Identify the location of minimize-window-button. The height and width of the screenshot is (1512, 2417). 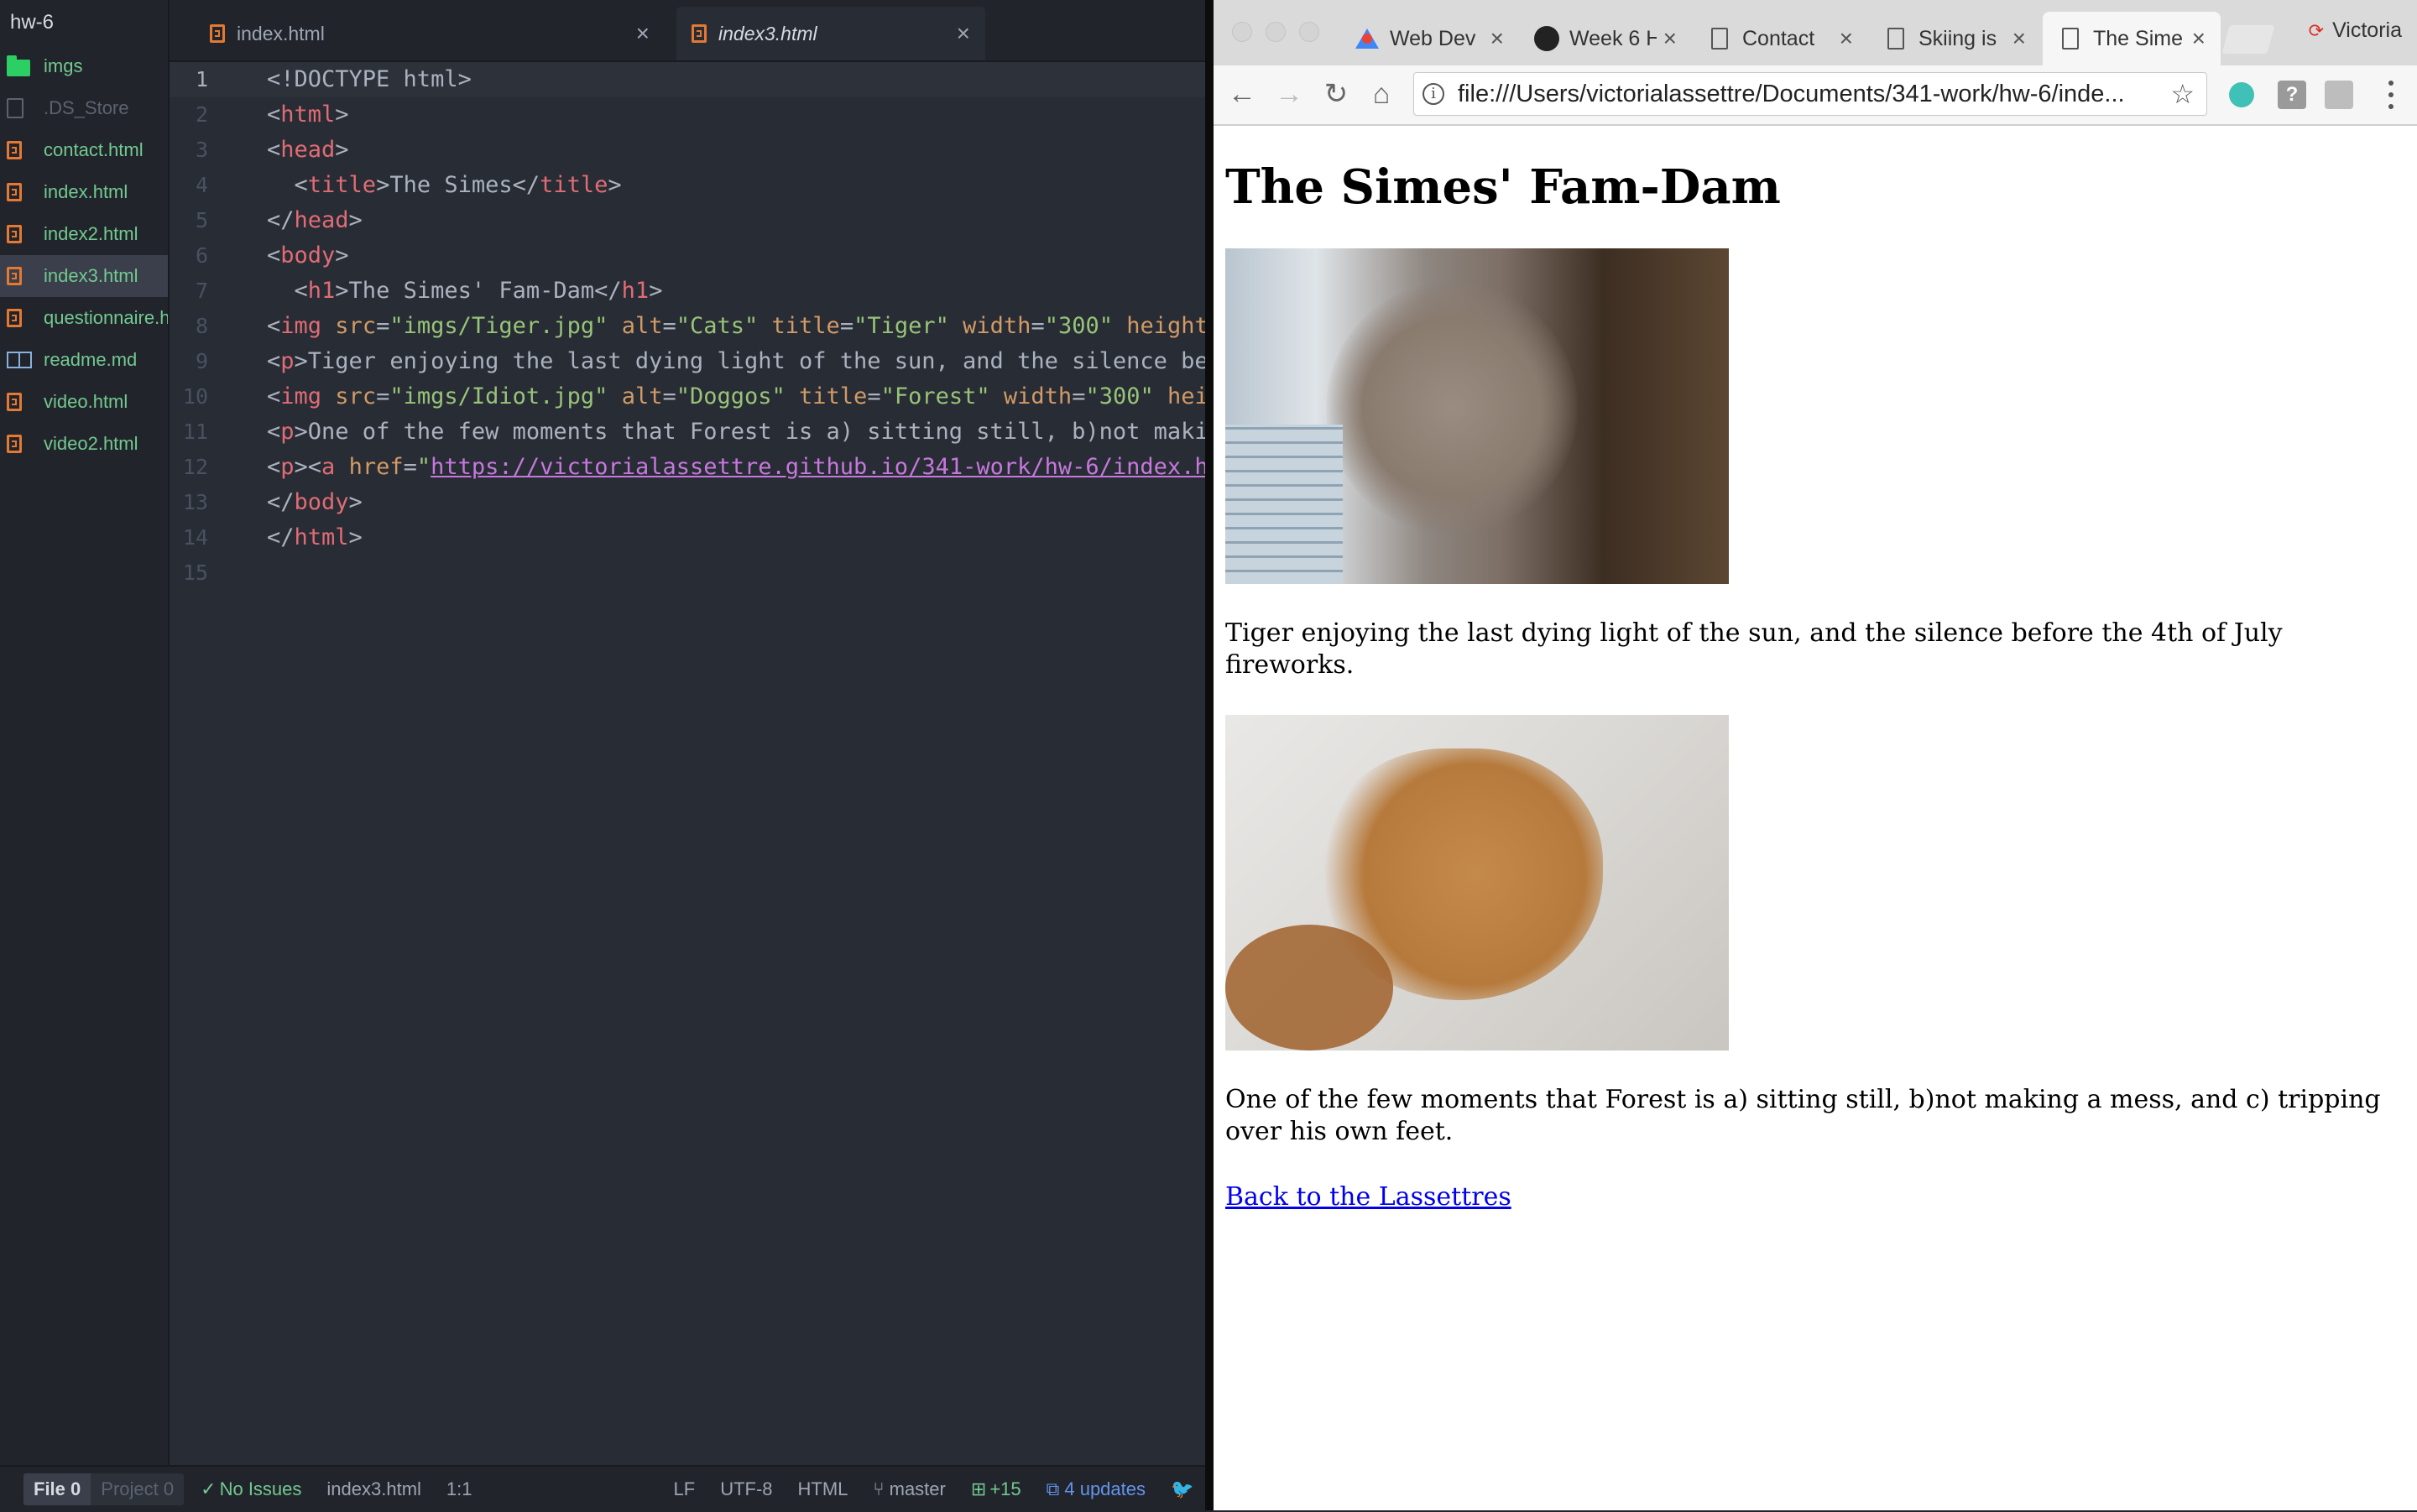
(1276, 32).